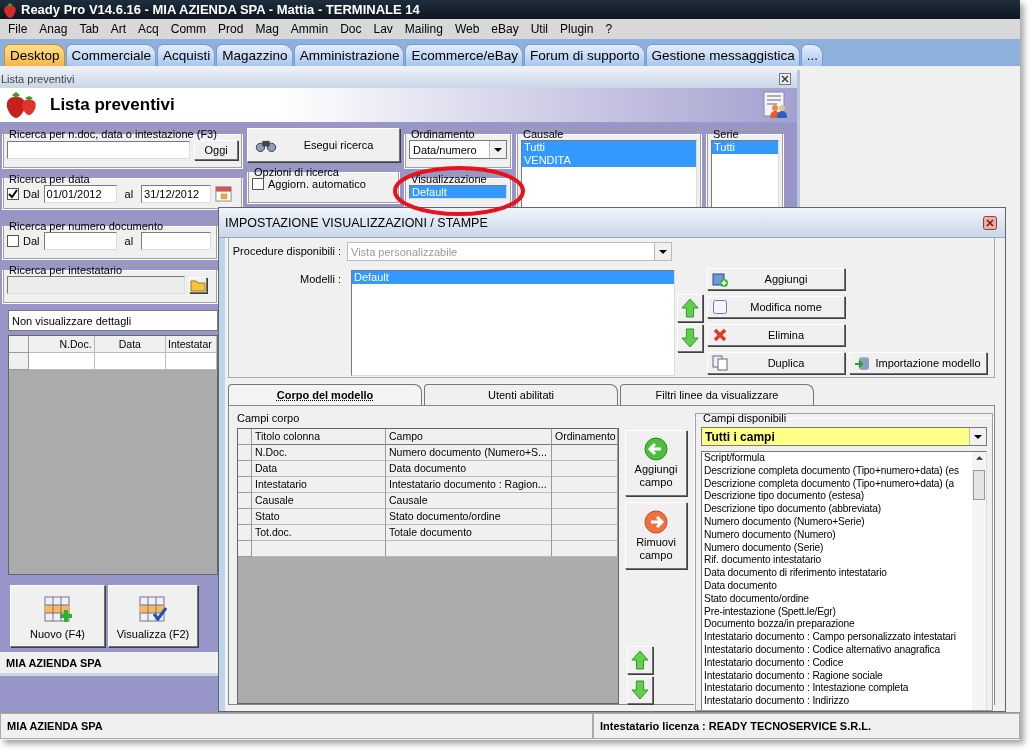 Image resolution: width=1033 pixels, height=753 pixels. What do you see at coordinates (423, 29) in the screenshot?
I see `menu-item: Mailing` at bounding box center [423, 29].